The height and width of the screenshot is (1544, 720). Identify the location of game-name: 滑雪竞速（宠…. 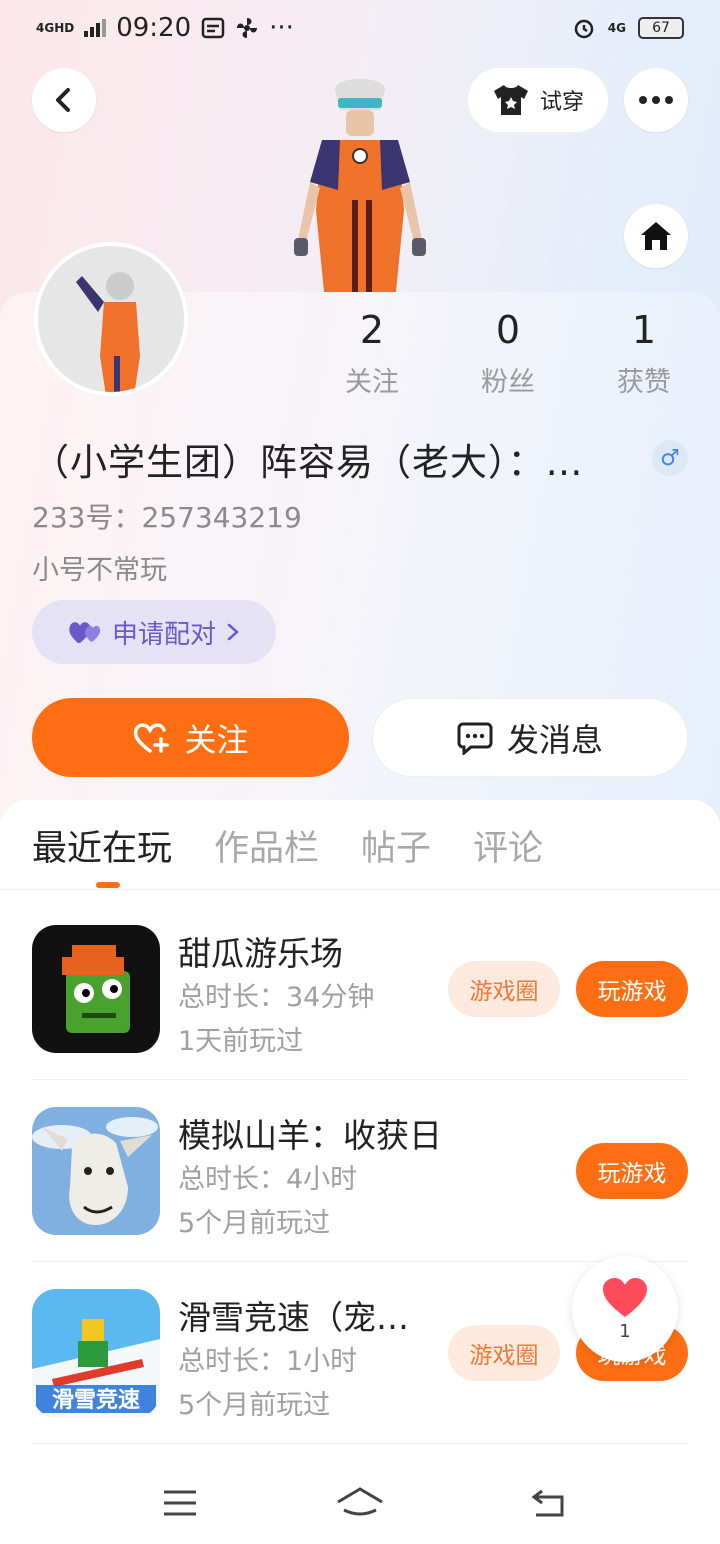
(293, 1317).